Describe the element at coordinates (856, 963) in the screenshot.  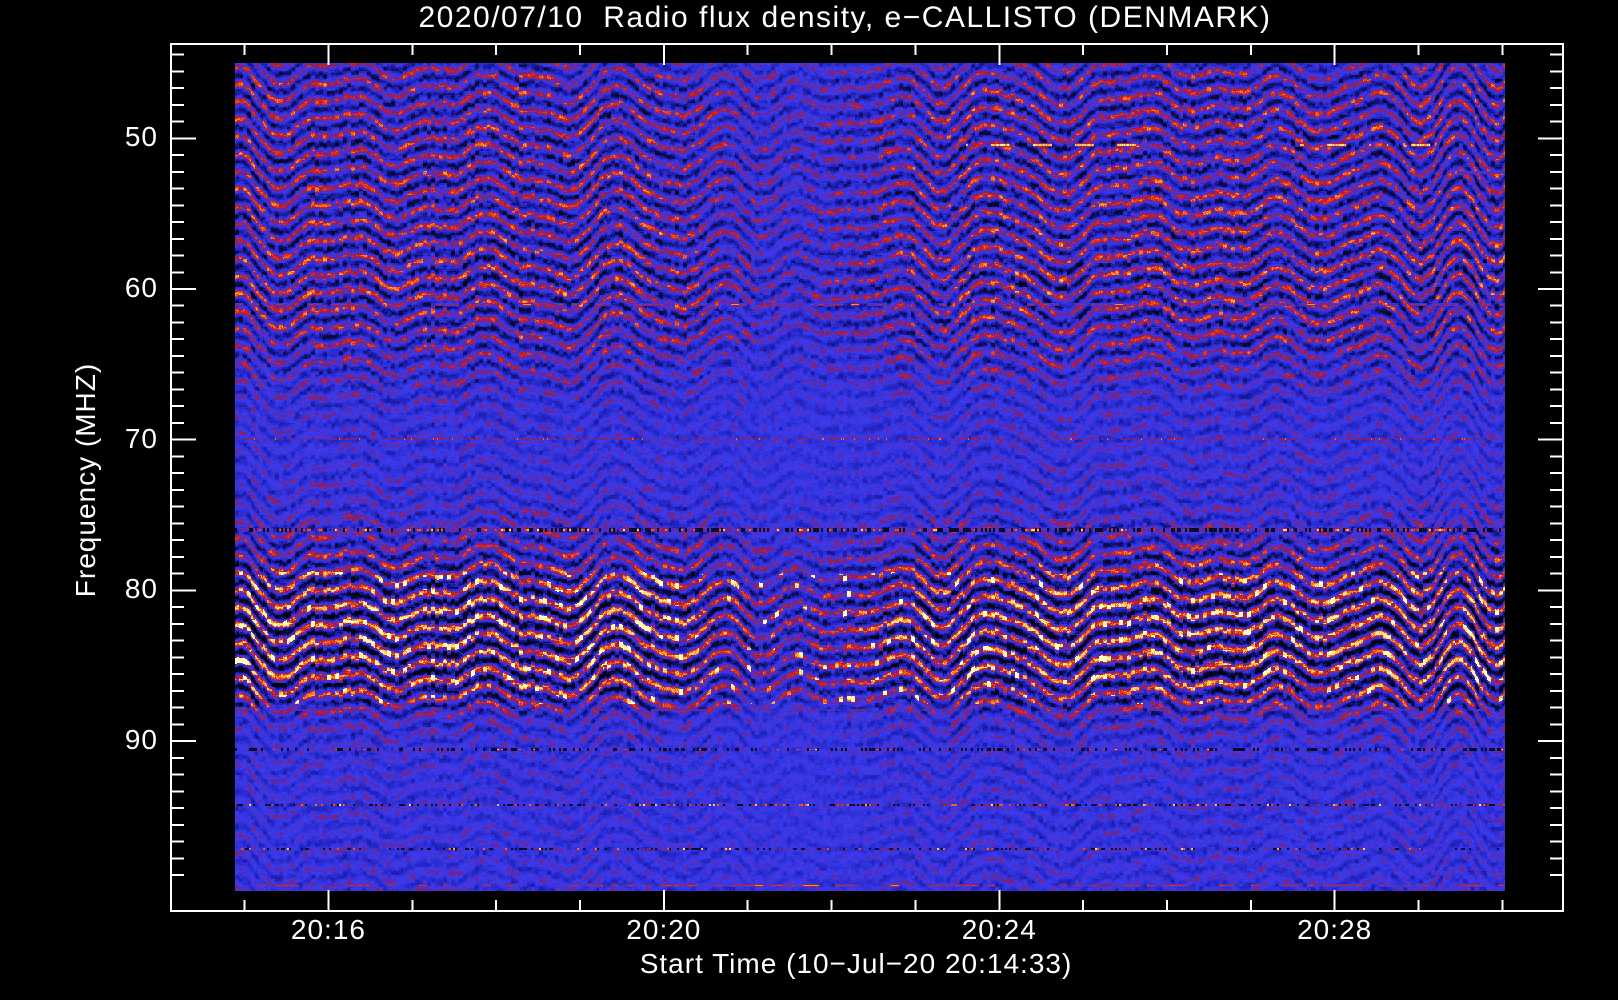
I see `x-axis-label: Start Time (10−Jul−20 20:14:33)` at that location.